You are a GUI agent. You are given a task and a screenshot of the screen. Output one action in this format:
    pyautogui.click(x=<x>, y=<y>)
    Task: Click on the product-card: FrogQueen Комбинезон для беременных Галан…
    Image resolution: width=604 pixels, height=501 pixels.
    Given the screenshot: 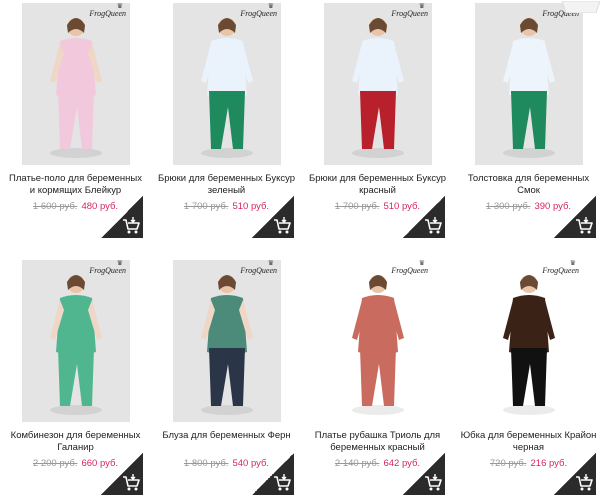 What is the action you would take?
    pyautogui.click(x=75, y=379)
    